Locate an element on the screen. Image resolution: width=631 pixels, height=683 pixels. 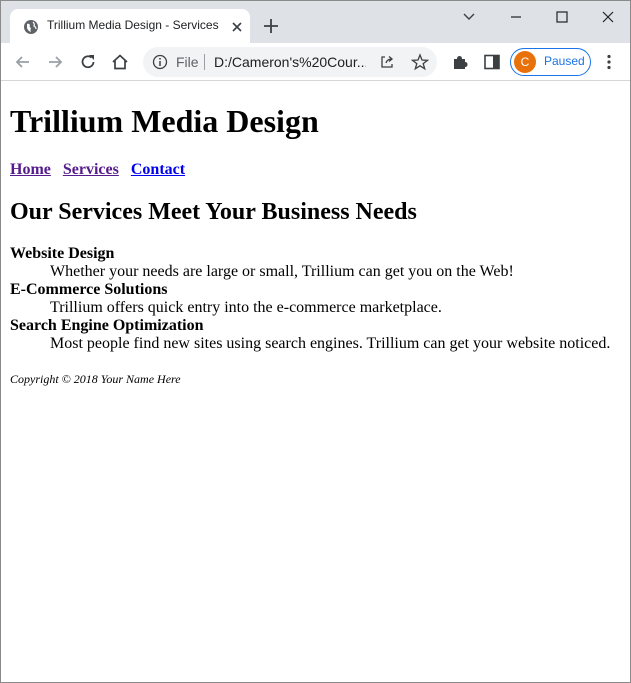
bookmark-star-icon is located at coordinates (420, 62).